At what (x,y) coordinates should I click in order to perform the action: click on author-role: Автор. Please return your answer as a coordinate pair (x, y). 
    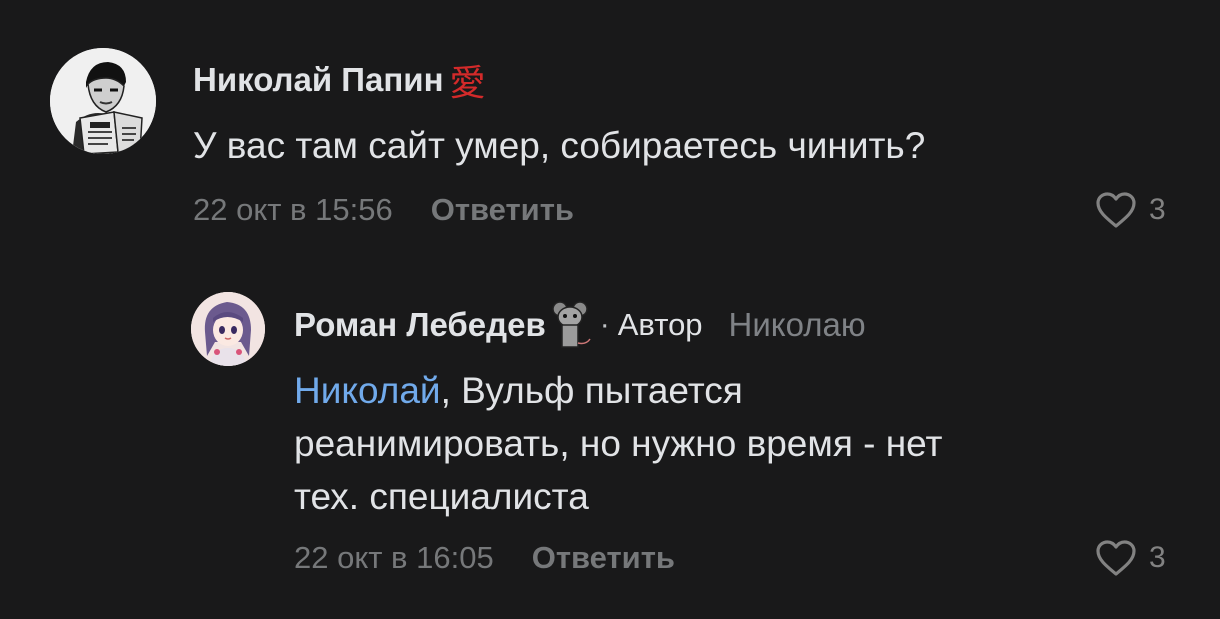
    Looking at the image, I should click on (660, 324).